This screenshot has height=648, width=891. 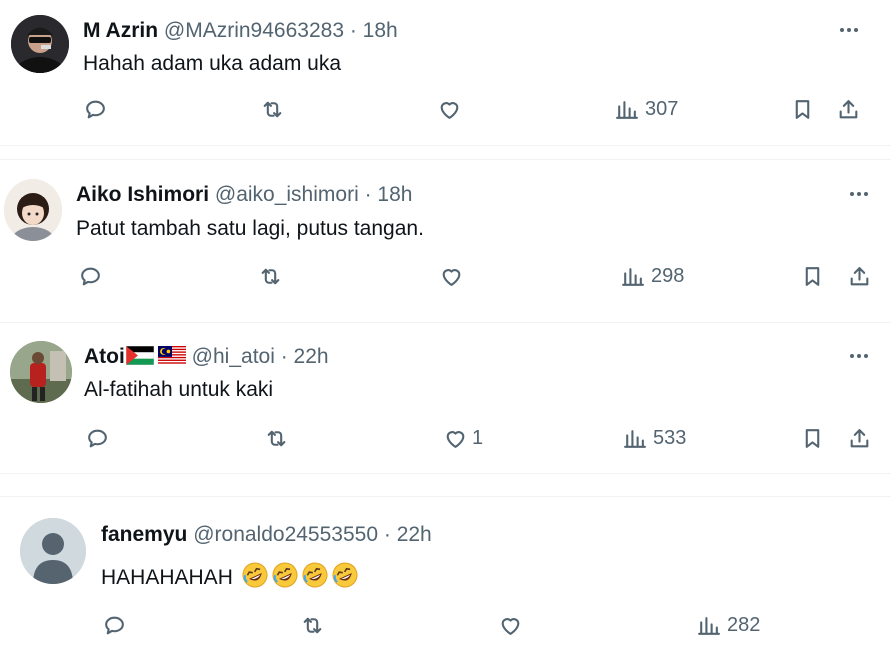 What do you see at coordinates (142, 194) in the screenshot?
I see `display-name: Aiko Ishimori` at bounding box center [142, 194].